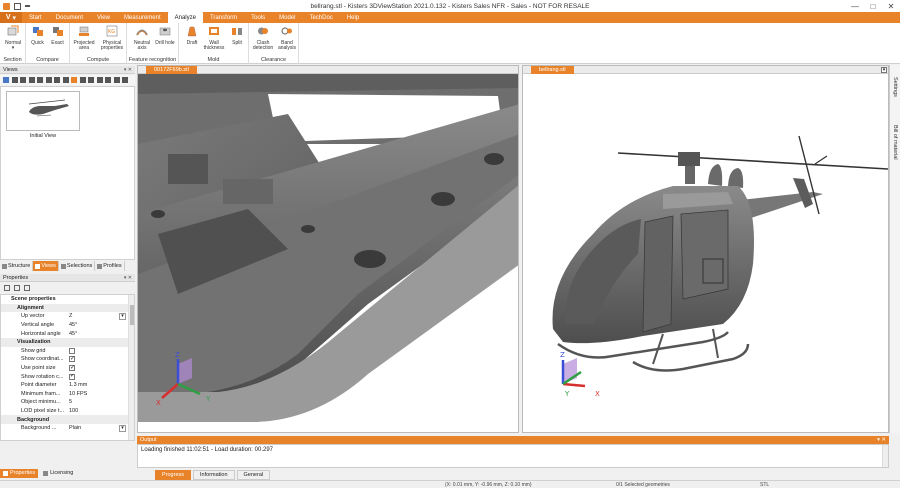 The height and width of the screenshot is (488, 900). Describe the element at coordinates (67, 299) in the screenshot. I see `property-section: Scene properties` at that location.